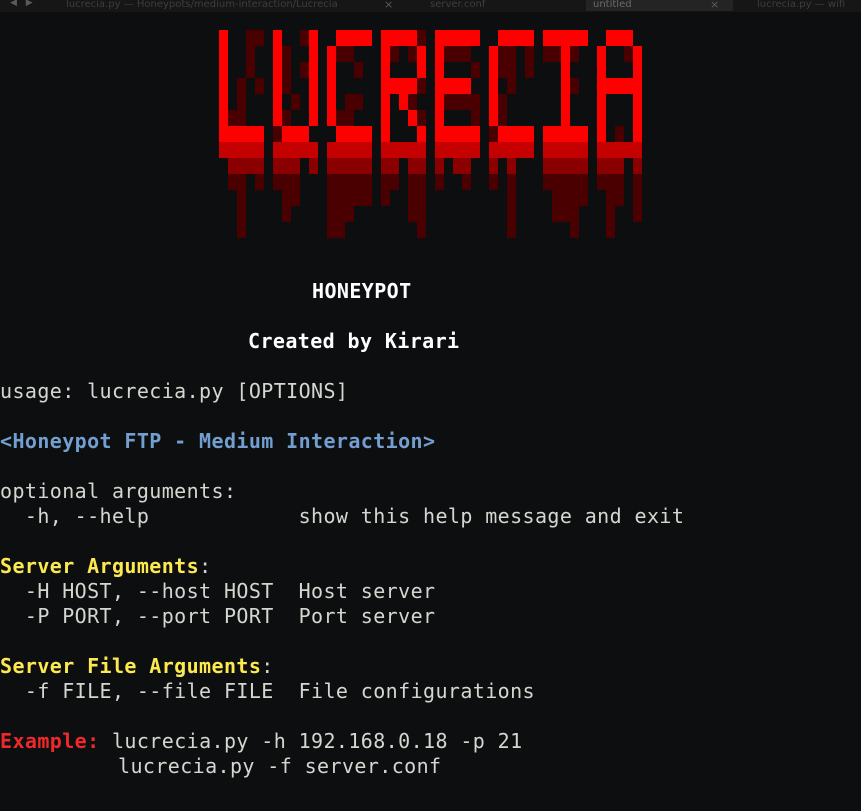 The image size is (861, 811). Describe the element at coordinates (809, 5) in the screenshot. I see `tab-lucrecia-wifi: lucrecia.py — wifi` at that location.